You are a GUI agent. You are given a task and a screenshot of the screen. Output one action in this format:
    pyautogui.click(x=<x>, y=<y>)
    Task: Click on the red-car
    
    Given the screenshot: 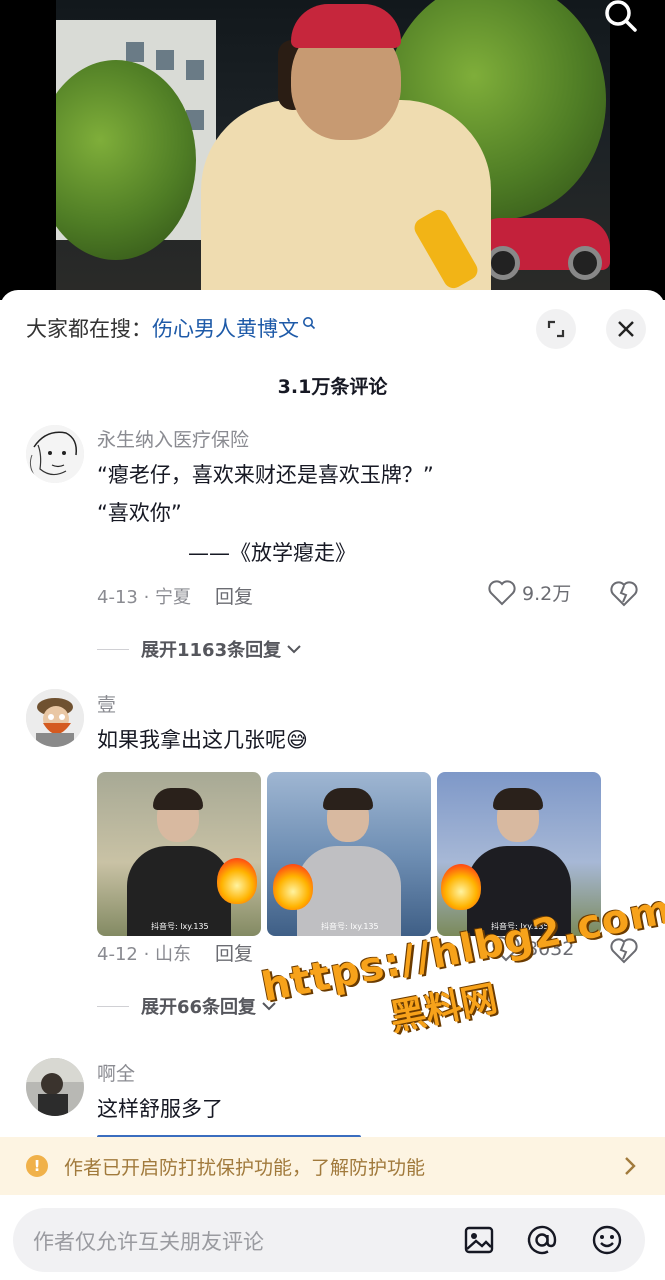 What is the action you would take?
    pyautogui.click(x=543, y=249)
    